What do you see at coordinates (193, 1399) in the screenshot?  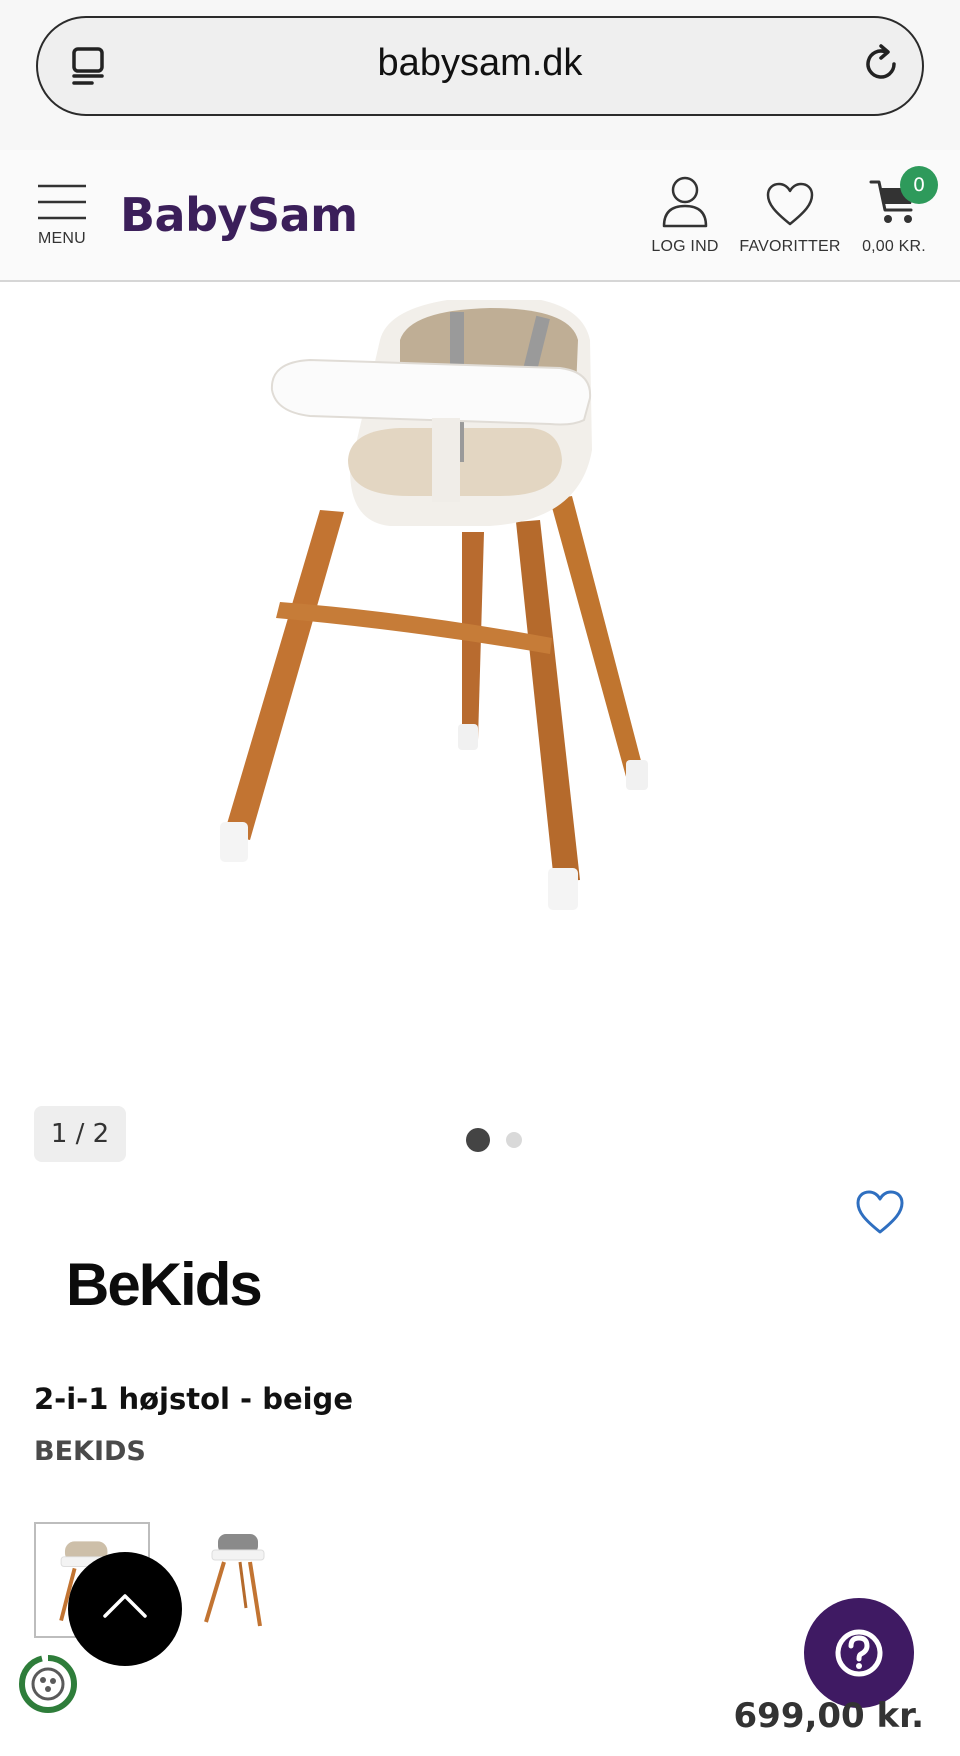 I see `product-title: 2-i-1 højstol - beige` at bounding box center [193, 1399].